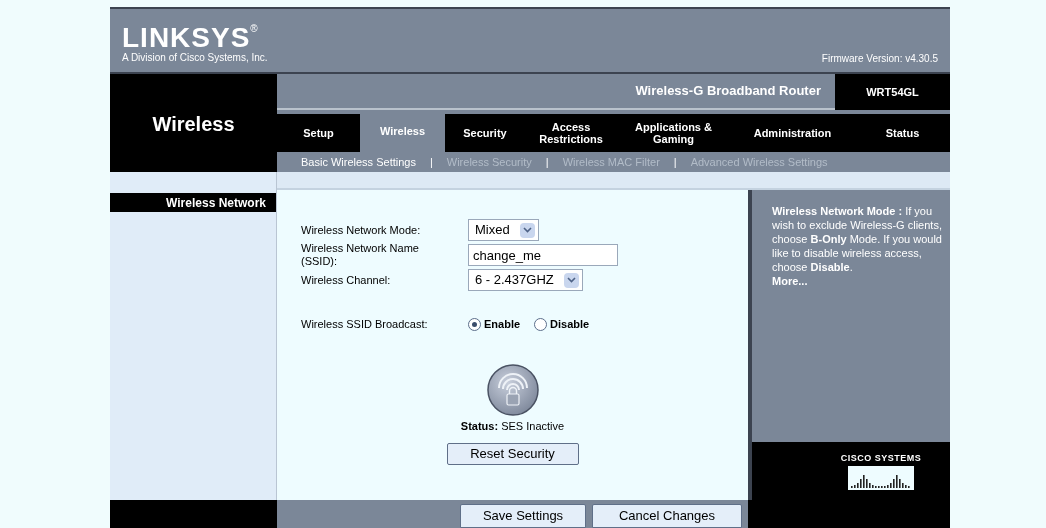 This screenshot has width=1046, height=528. Describe the element at coordinates (512, 426) in the screenshot. I see `ses-status: Status: SES Inactive` at that location.